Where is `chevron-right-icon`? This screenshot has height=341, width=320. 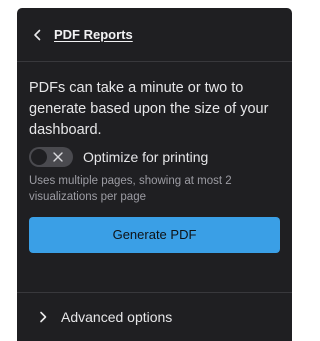 chevron-right-icon is located at coordinates (43, 317).